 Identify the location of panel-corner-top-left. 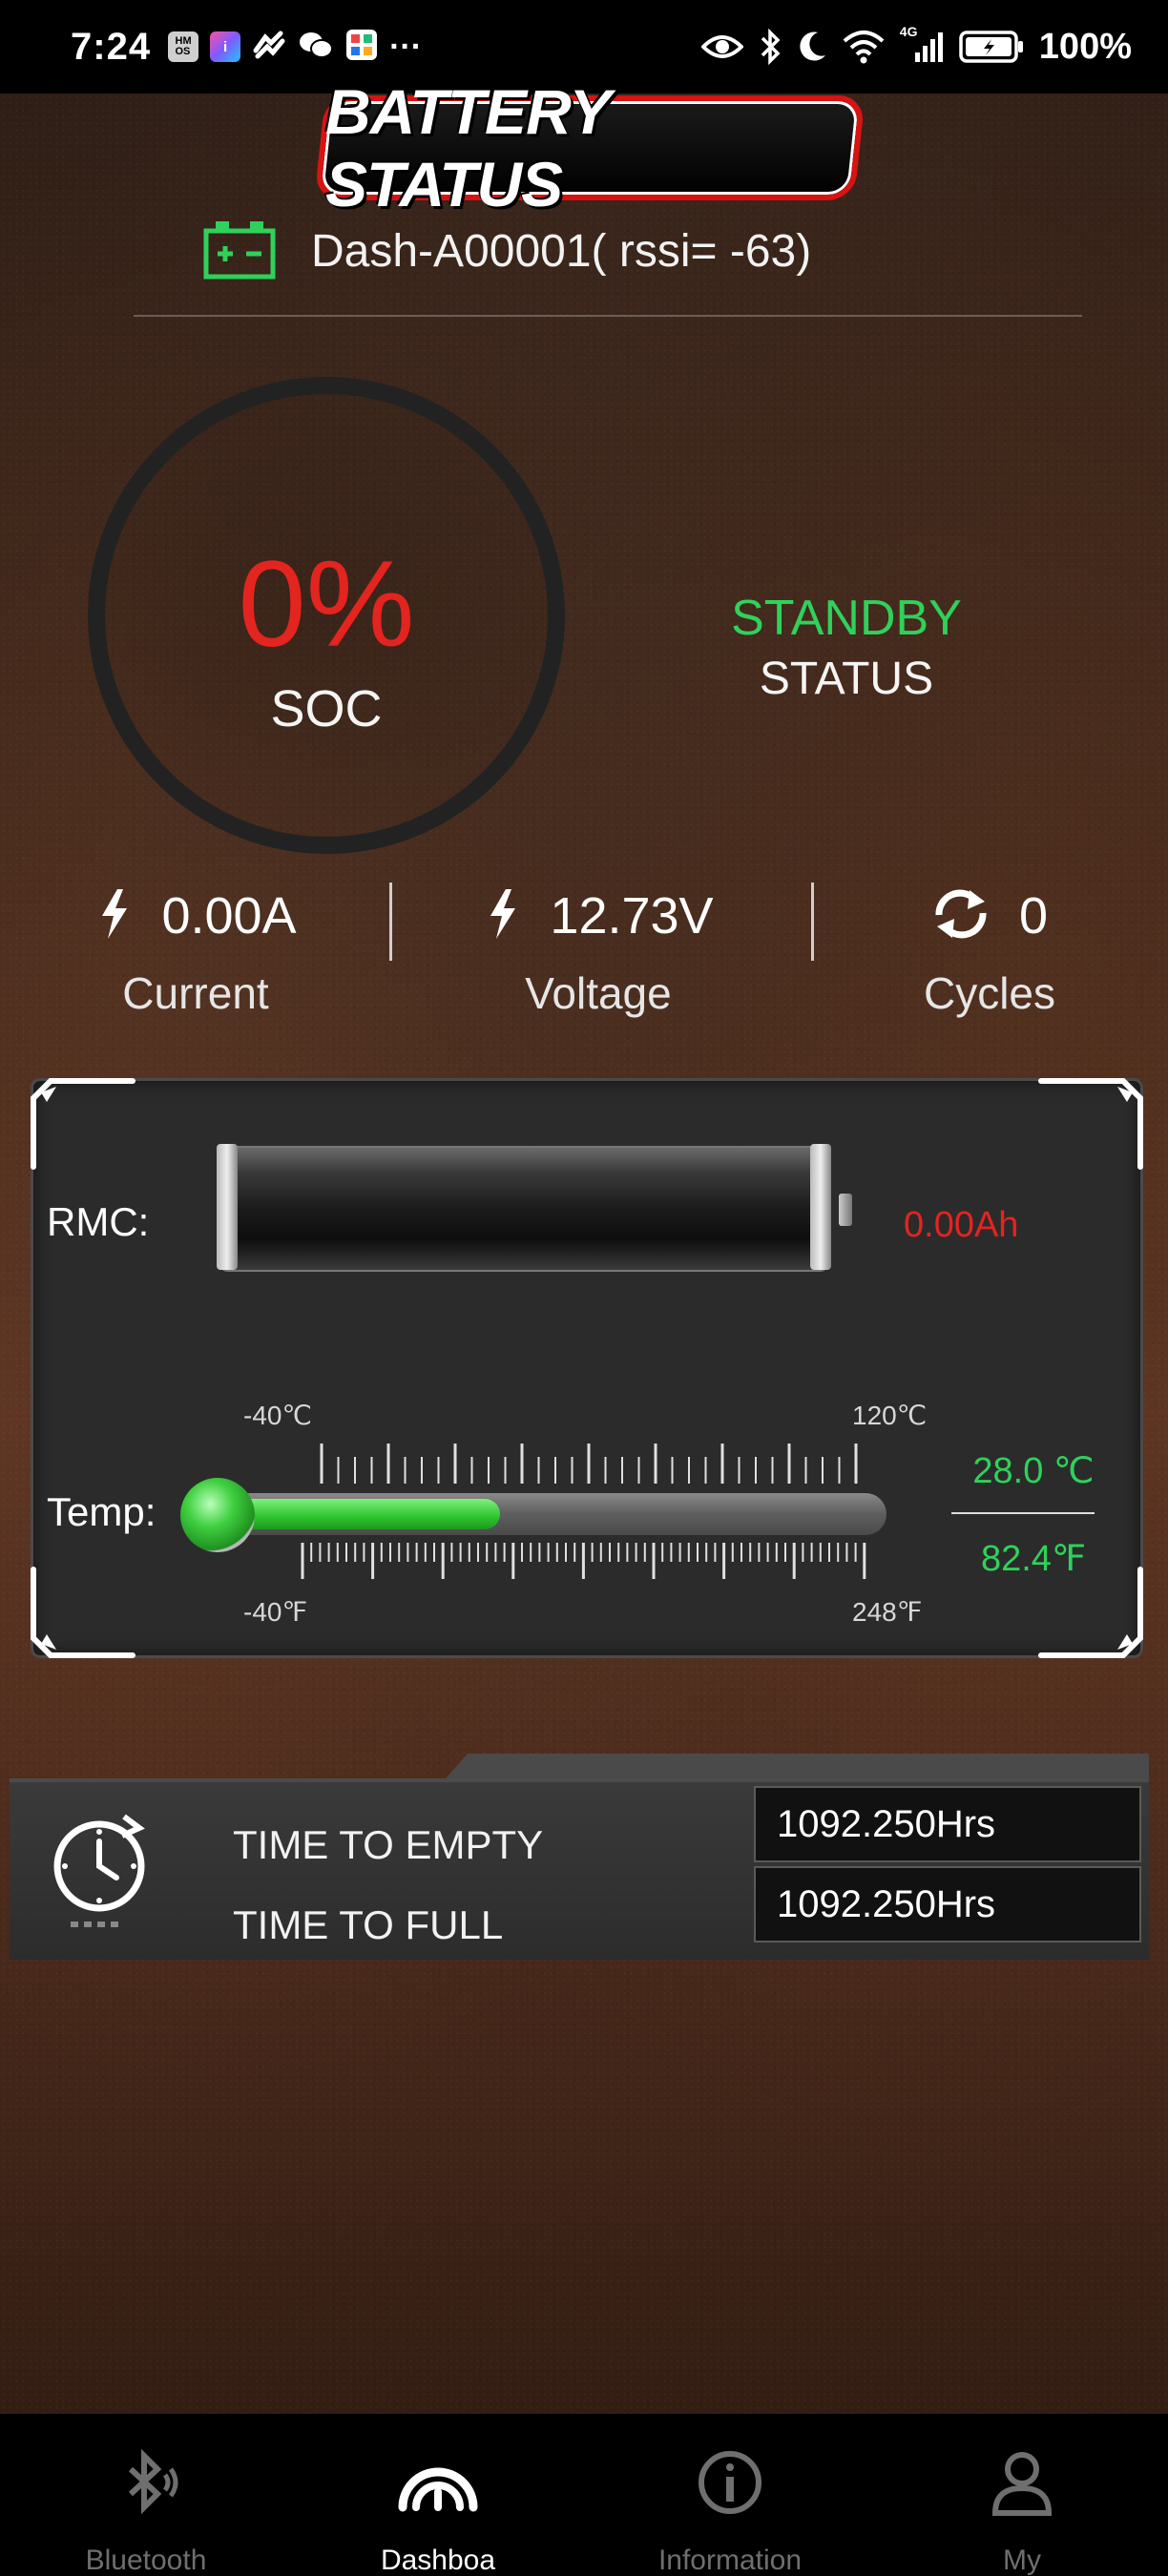
(85, 1123).